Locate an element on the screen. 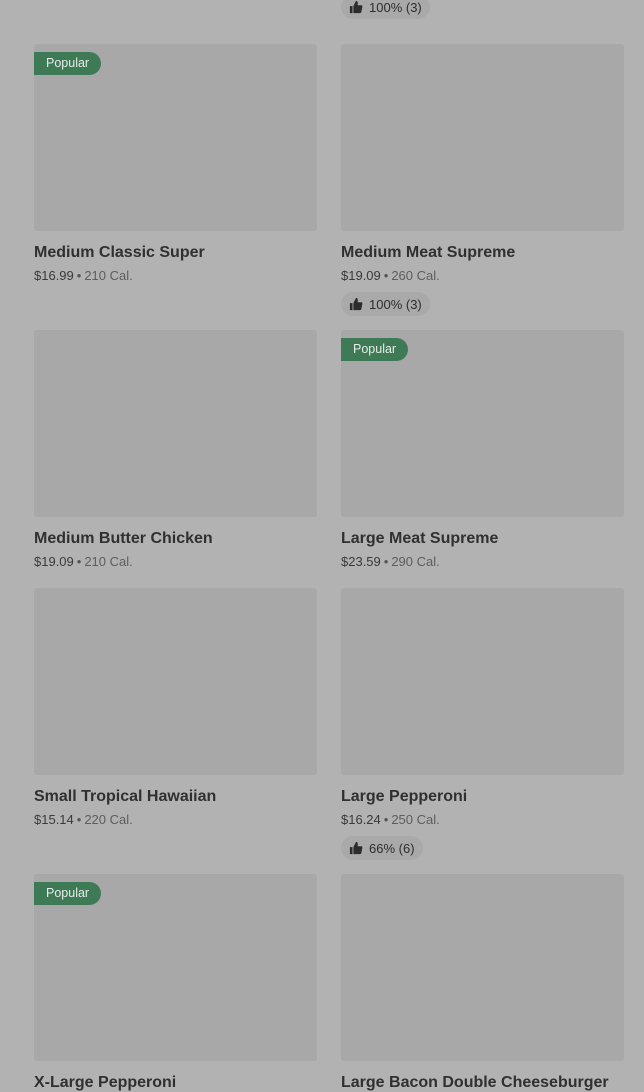 This screenshot has height=1092, width=644. product-price: $15.14 is located at coordinates (54, 819).